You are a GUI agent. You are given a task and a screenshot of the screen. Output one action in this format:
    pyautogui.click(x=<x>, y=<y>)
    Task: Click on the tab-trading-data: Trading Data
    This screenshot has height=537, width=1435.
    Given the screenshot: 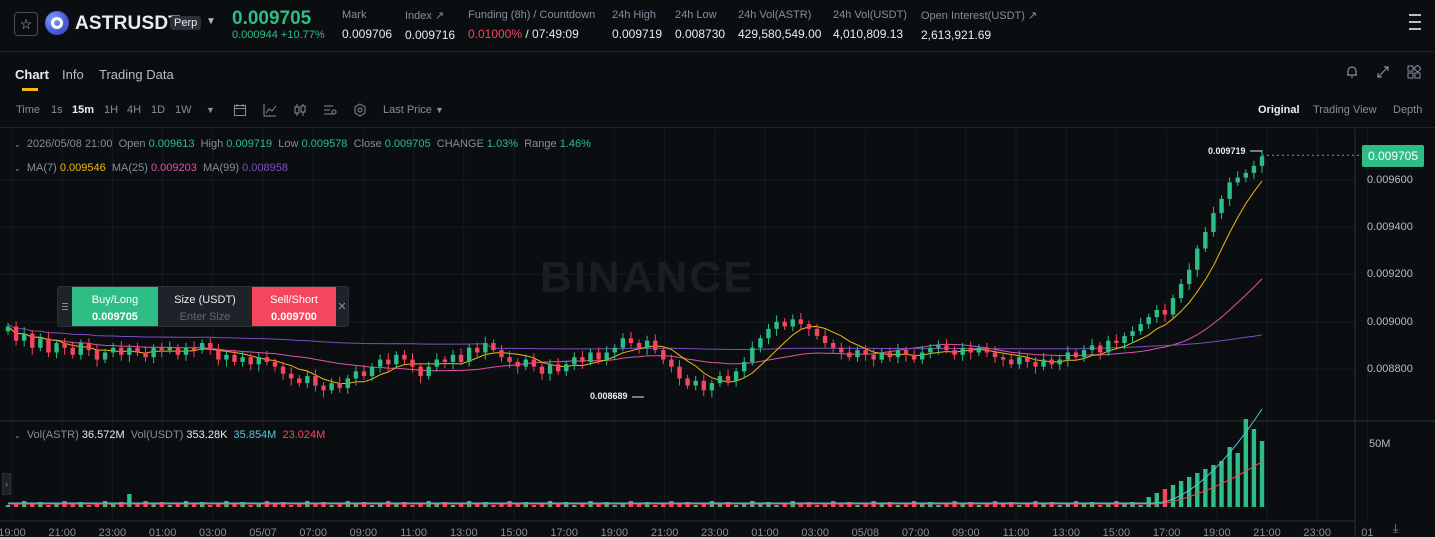 What is the action you would take?
    pyautogui.click(x=136, y=74)
    